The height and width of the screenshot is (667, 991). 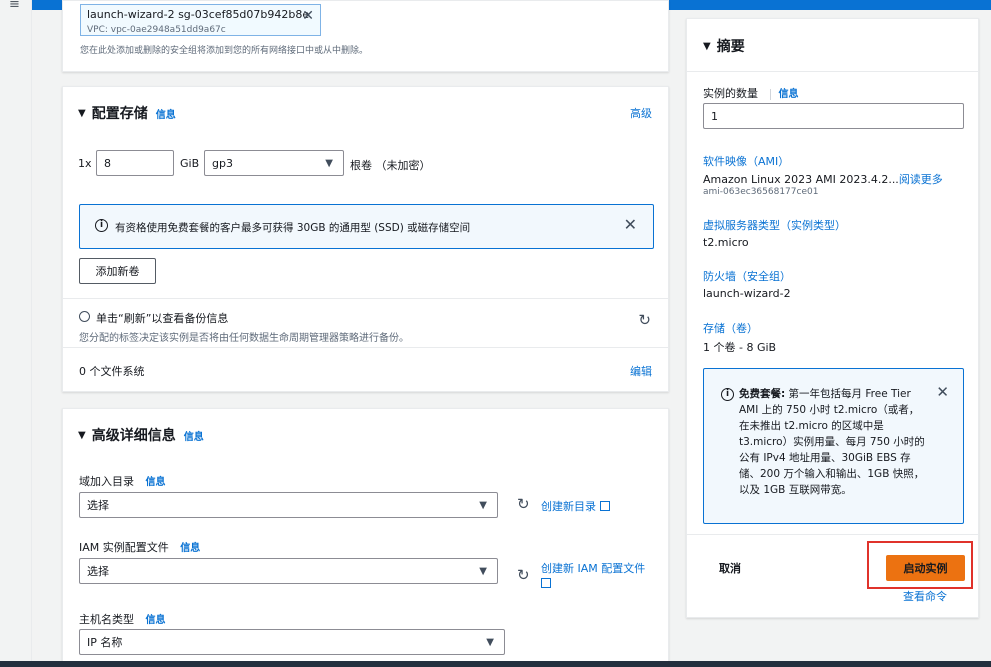 I want to click on instance-count-input: 1, so click(x=833, y=116).